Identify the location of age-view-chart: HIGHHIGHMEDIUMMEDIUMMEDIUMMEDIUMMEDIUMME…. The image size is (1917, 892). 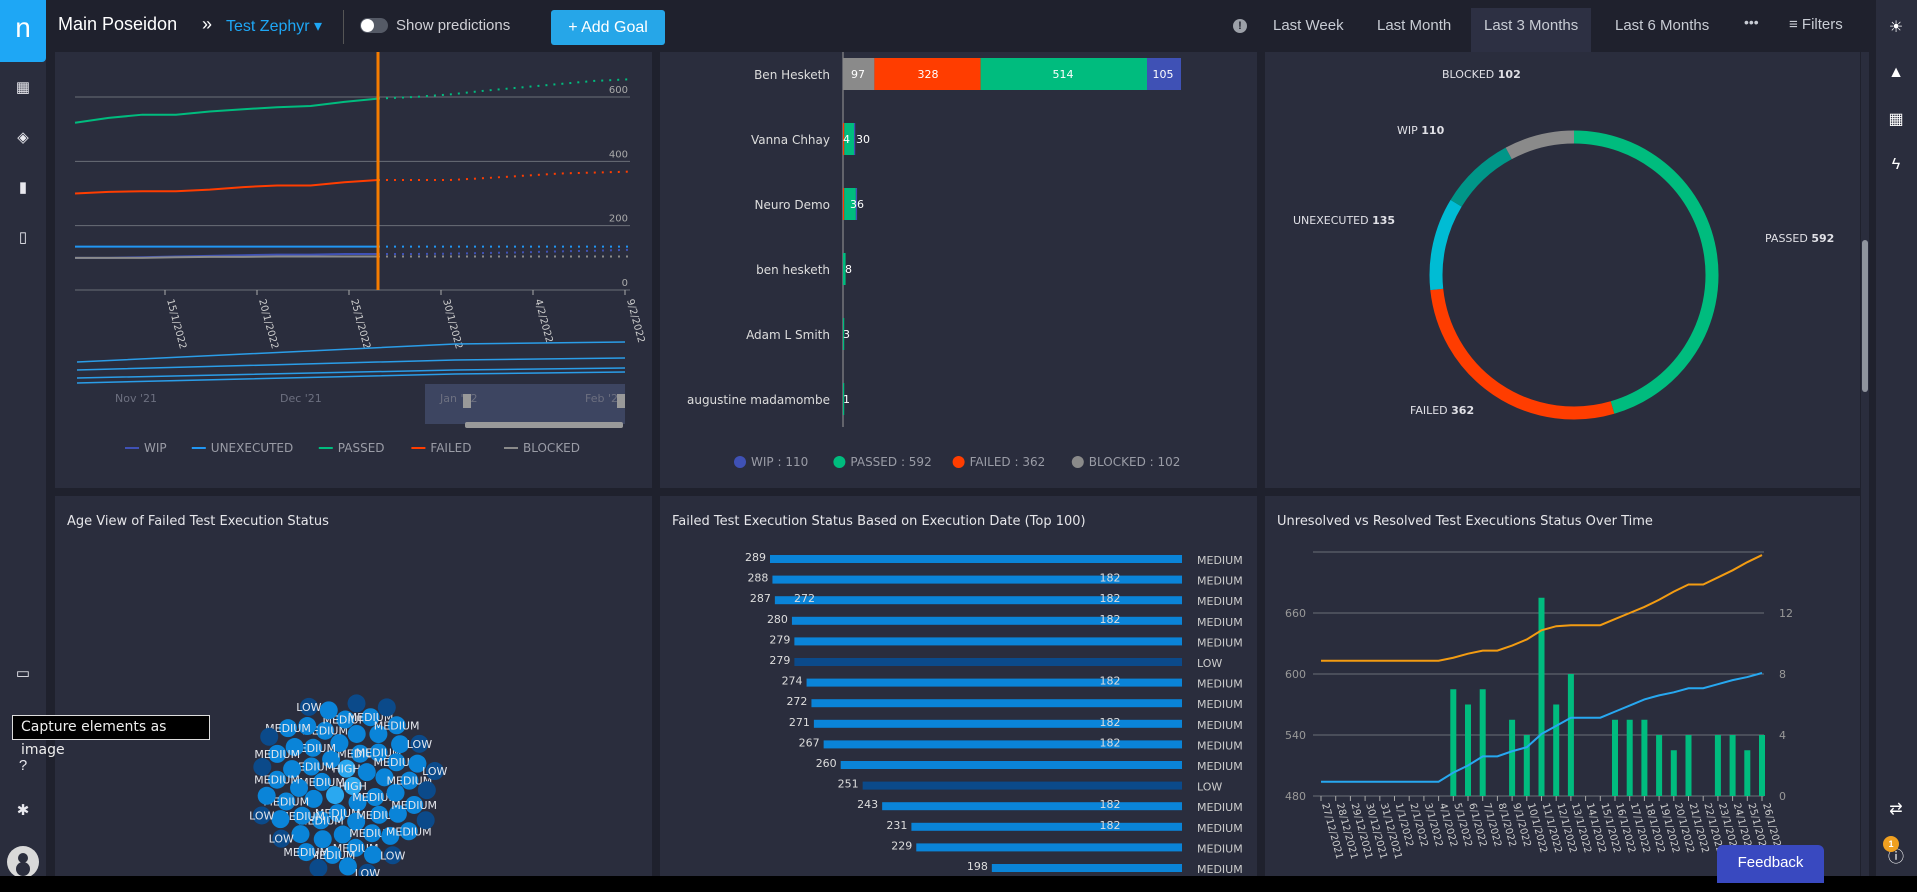
(353, 686).